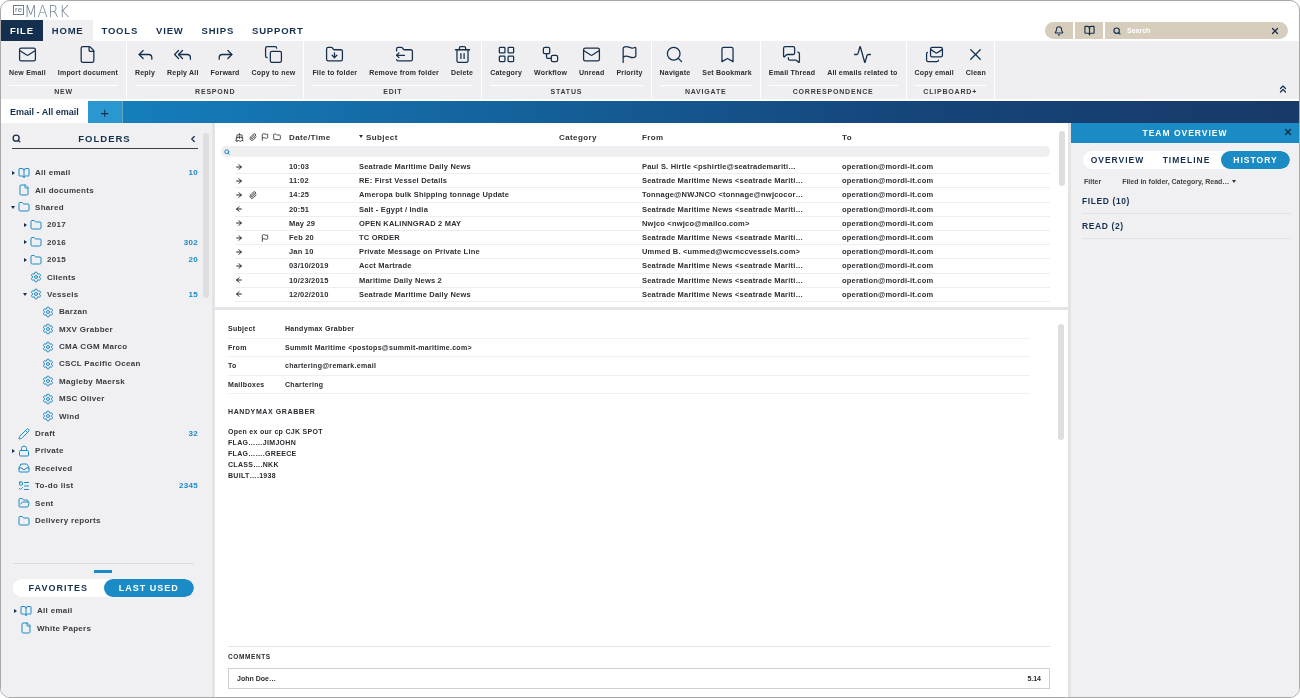 Image resolution: width=1300 pixels, height=698 pixels. I want to click on folder-item: 2016 302, so click(103, 242).